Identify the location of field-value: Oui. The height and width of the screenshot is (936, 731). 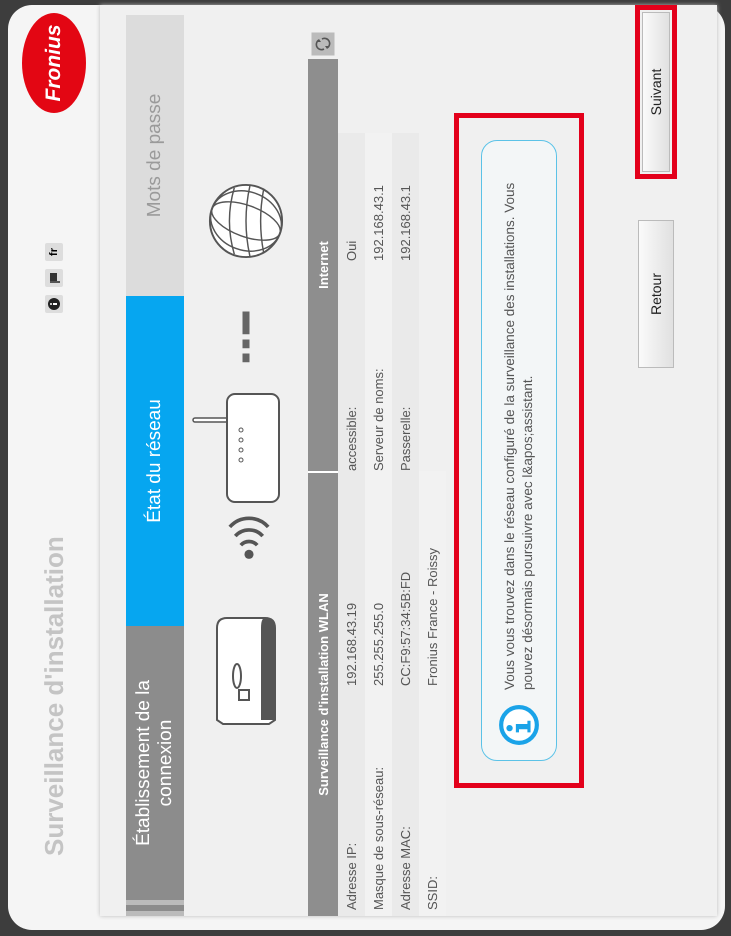
(351, 197).